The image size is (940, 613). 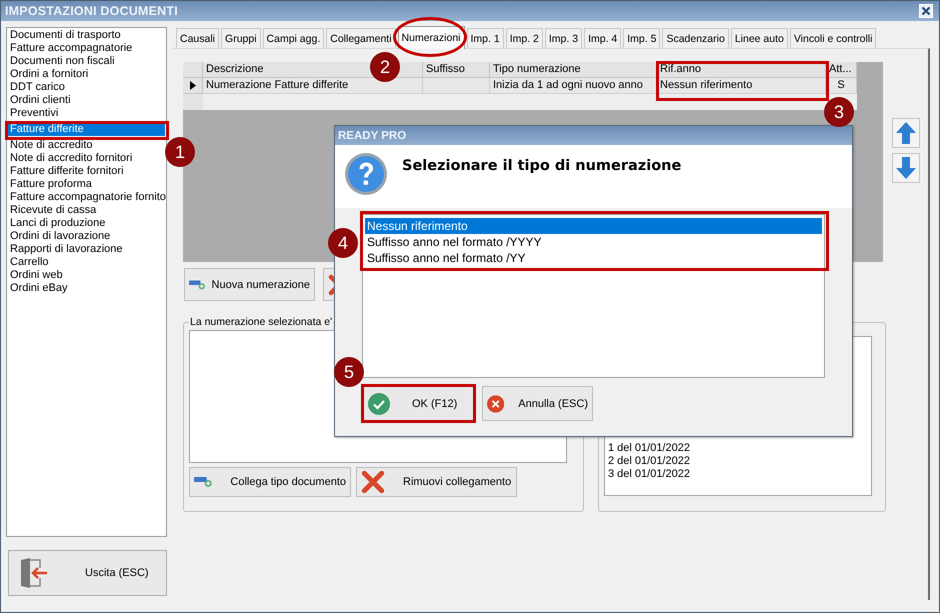 I want to click on document-type-item: Ordini web, so click(x=86, y=275).